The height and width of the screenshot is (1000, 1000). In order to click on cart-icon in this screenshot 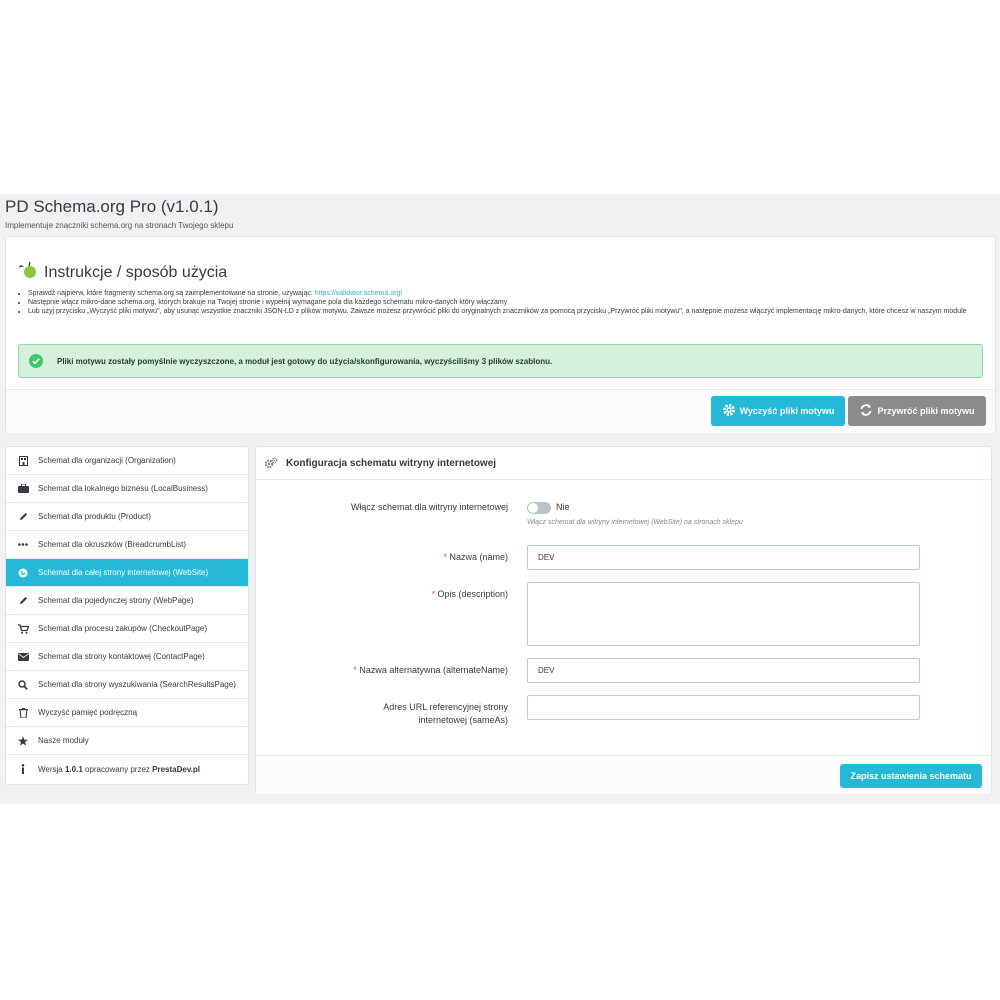, I will do `click(23, 629)`.